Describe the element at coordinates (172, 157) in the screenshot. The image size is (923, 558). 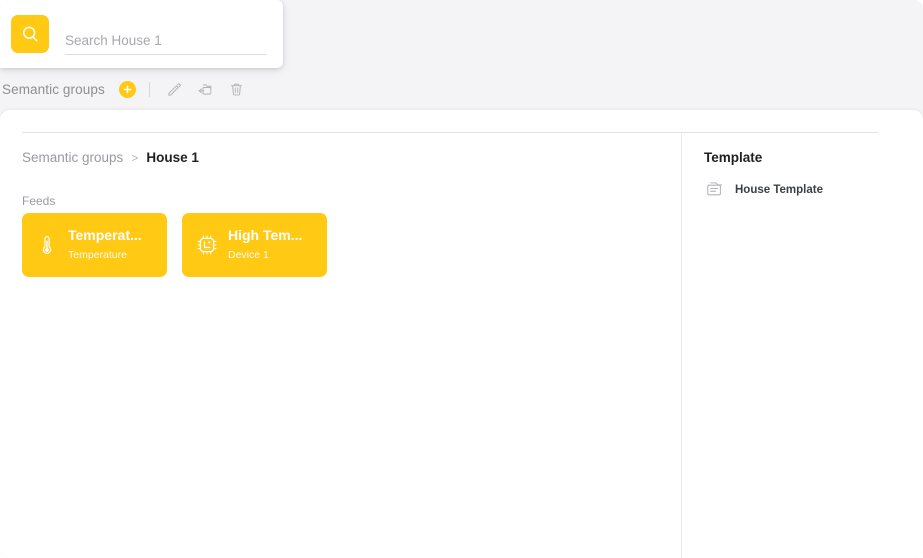
I see `breadcrumb-current: House 1` at that location.